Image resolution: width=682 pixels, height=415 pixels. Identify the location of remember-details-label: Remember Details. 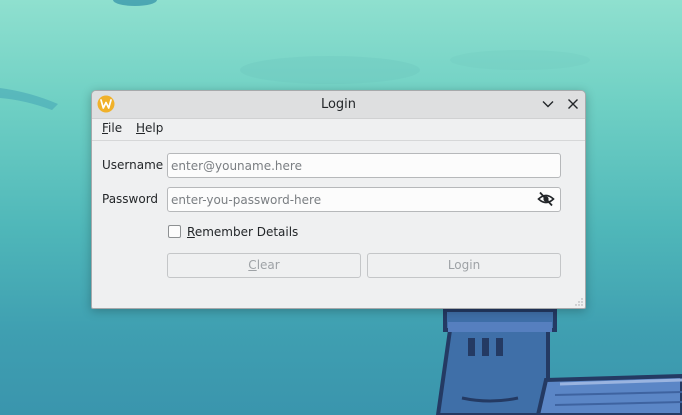
(242, 232).